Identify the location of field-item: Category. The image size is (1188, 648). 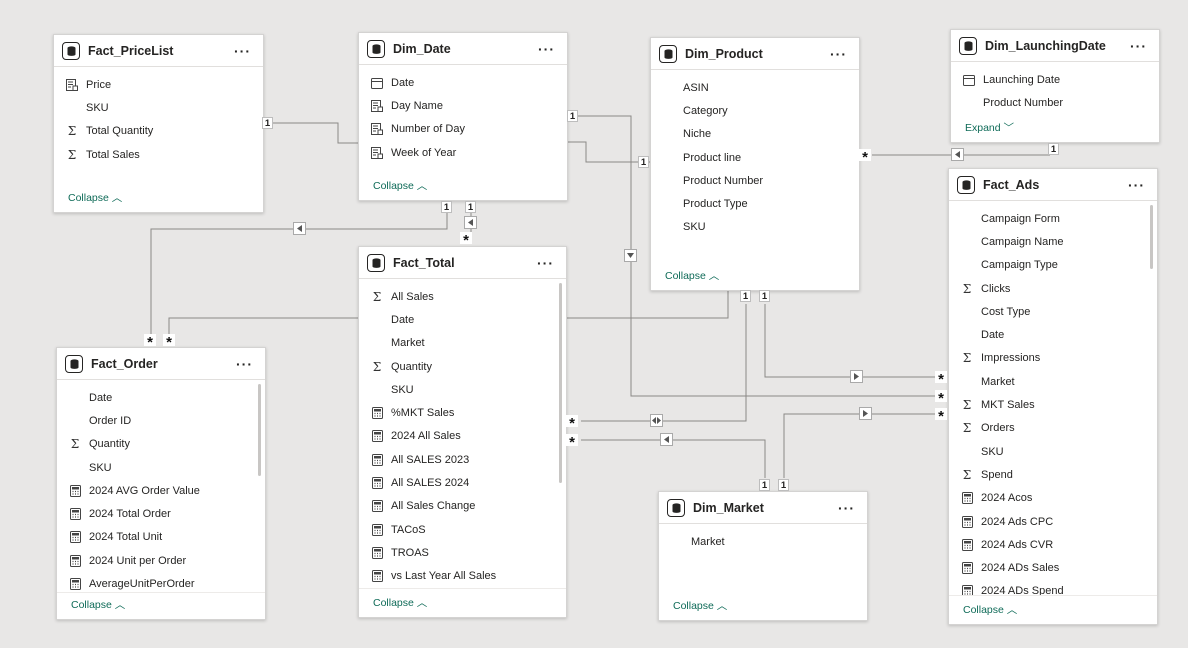
(755, 110).